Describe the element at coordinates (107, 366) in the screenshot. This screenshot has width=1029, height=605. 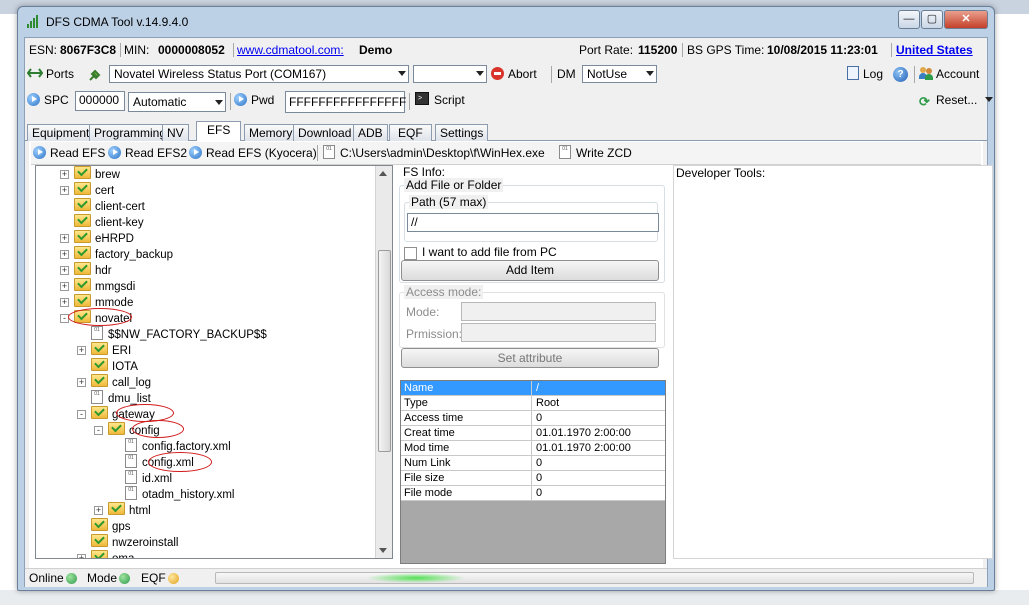
I see `tree-folder-item: IOTA` at that location.